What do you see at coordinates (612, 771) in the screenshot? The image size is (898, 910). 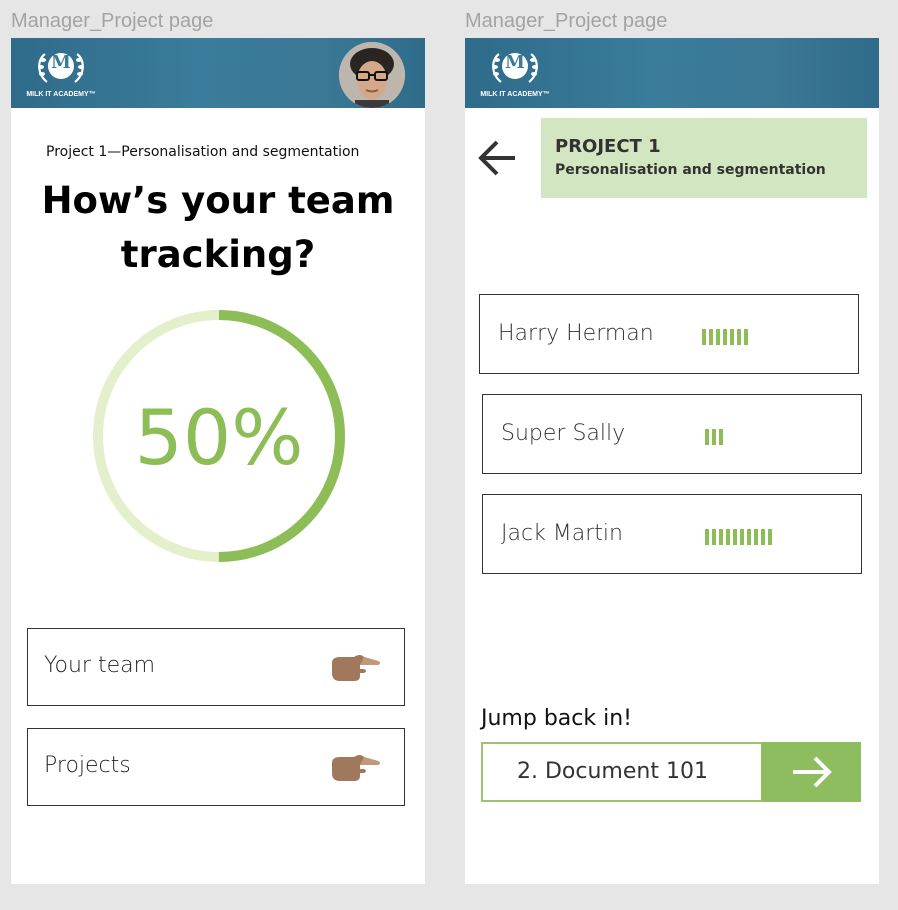 I see `resume-document-name: 2. Document 101` at bounding box center [612, 771].